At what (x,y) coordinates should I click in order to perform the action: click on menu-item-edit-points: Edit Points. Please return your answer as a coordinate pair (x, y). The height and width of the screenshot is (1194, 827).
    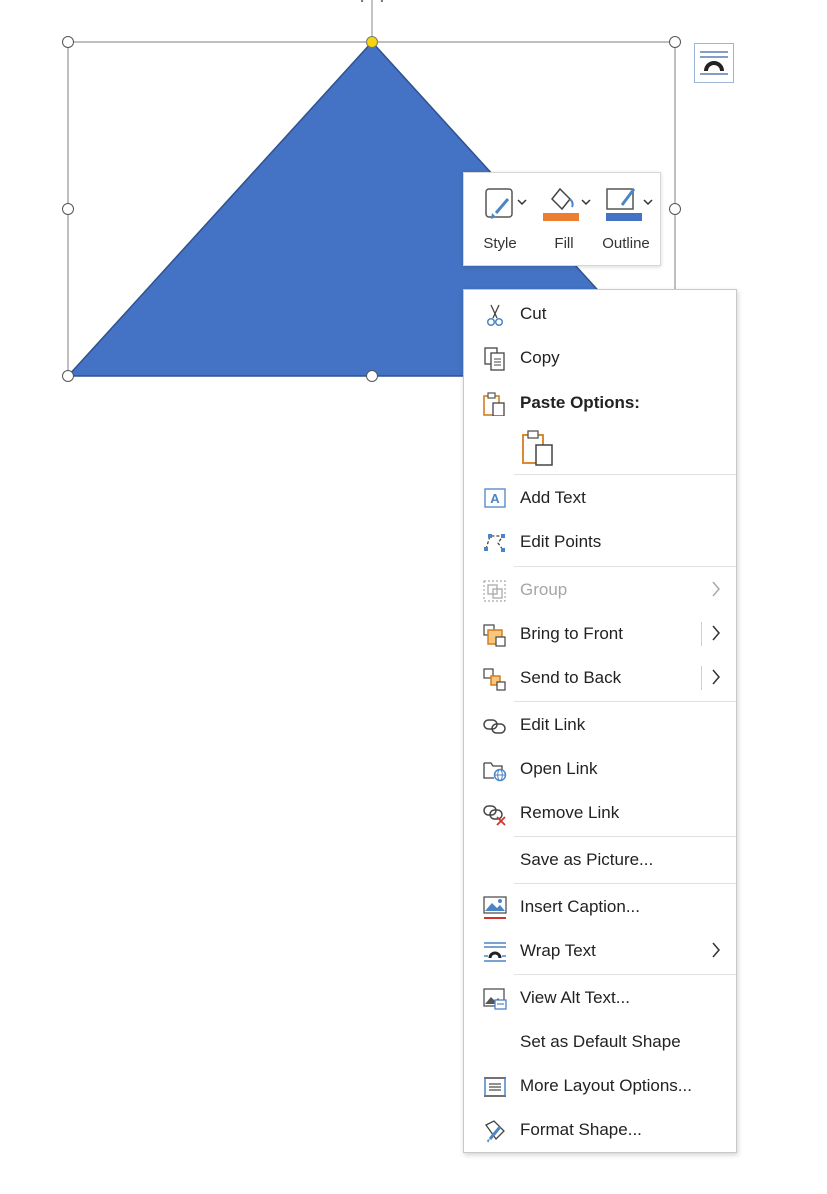
    Looking at the image, I should click on (600, 542).